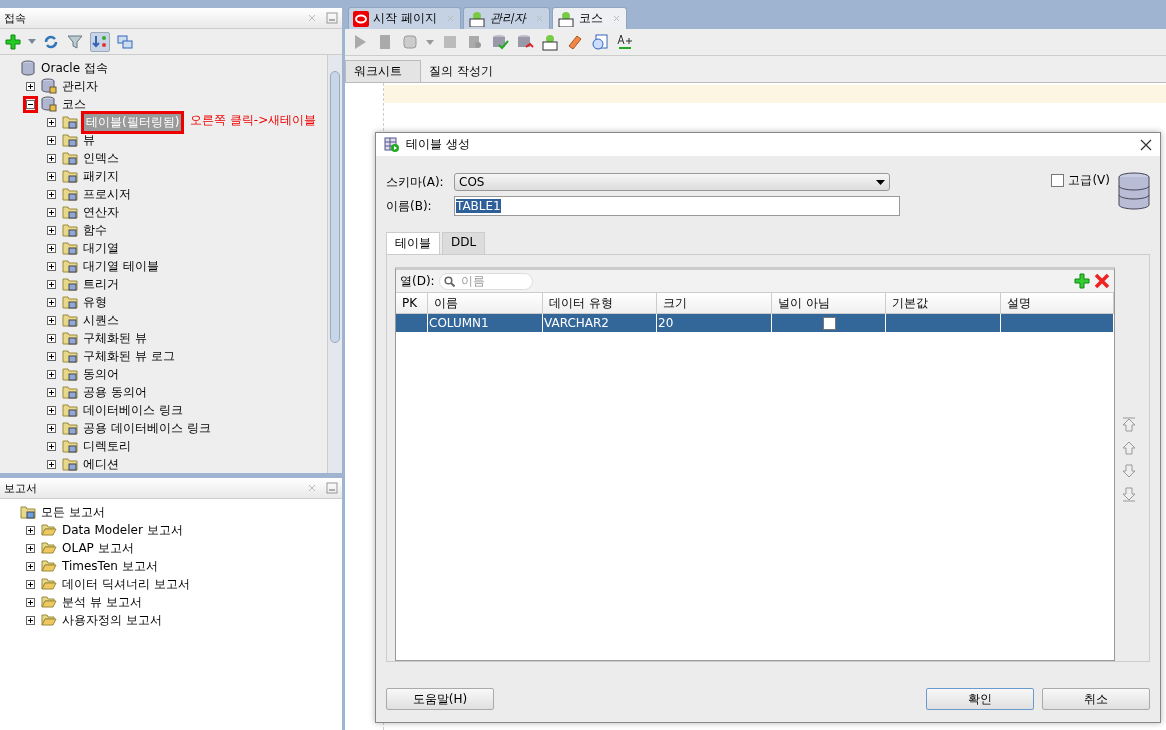 The image size is (1166, 730). What do you see at coordinates (101, 284) in the screenshot?
I see `tree-item: 트리거` at bounding box center [101, 284].